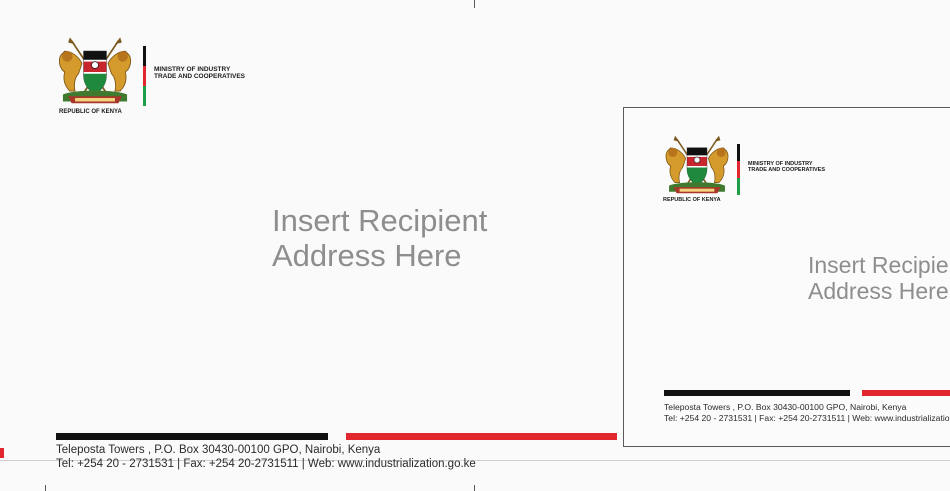 Image resolution: width=950 pixels, height=491 pixels. Describe the element at coordinates (45, 488) in the screenshot. I see `crop-mark-bottom-left` at that location.